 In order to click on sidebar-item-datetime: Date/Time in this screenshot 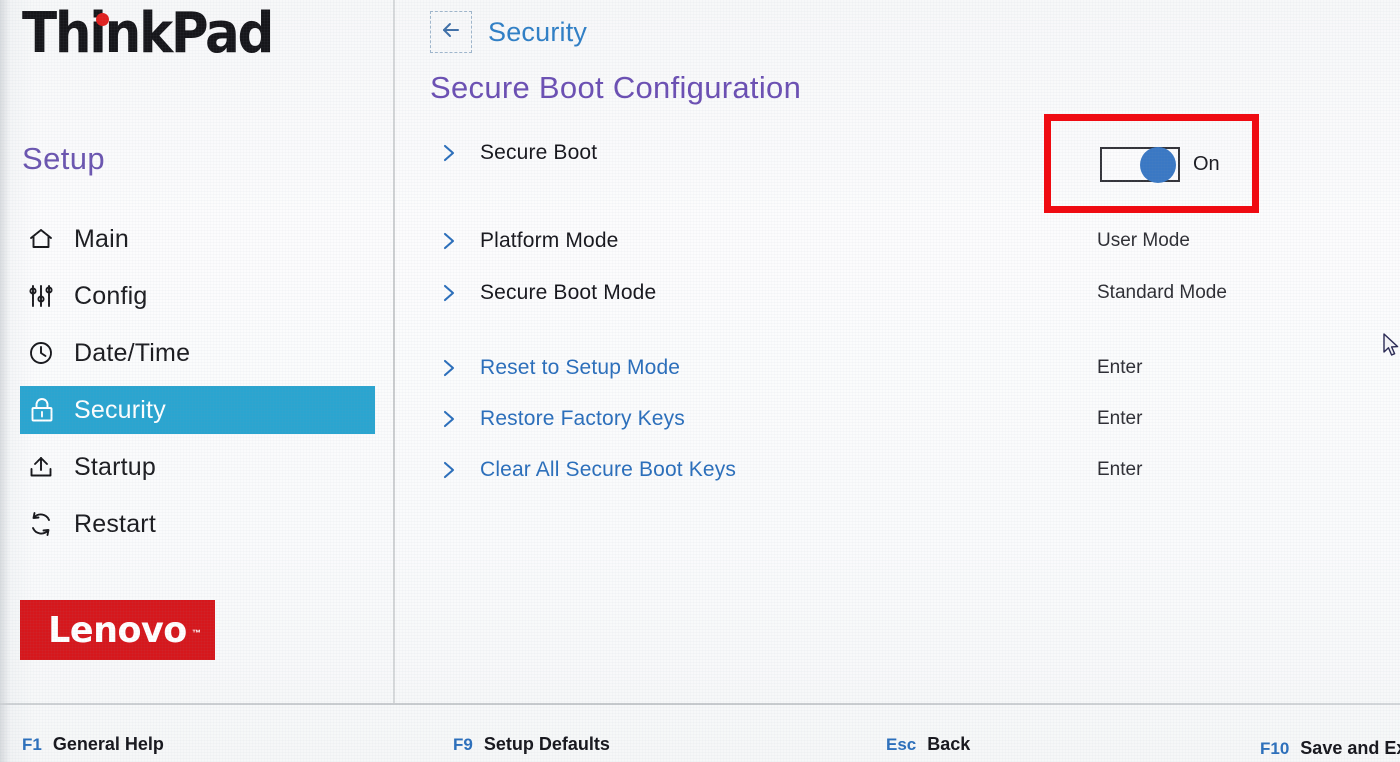, I will do `click(197, 353)`.